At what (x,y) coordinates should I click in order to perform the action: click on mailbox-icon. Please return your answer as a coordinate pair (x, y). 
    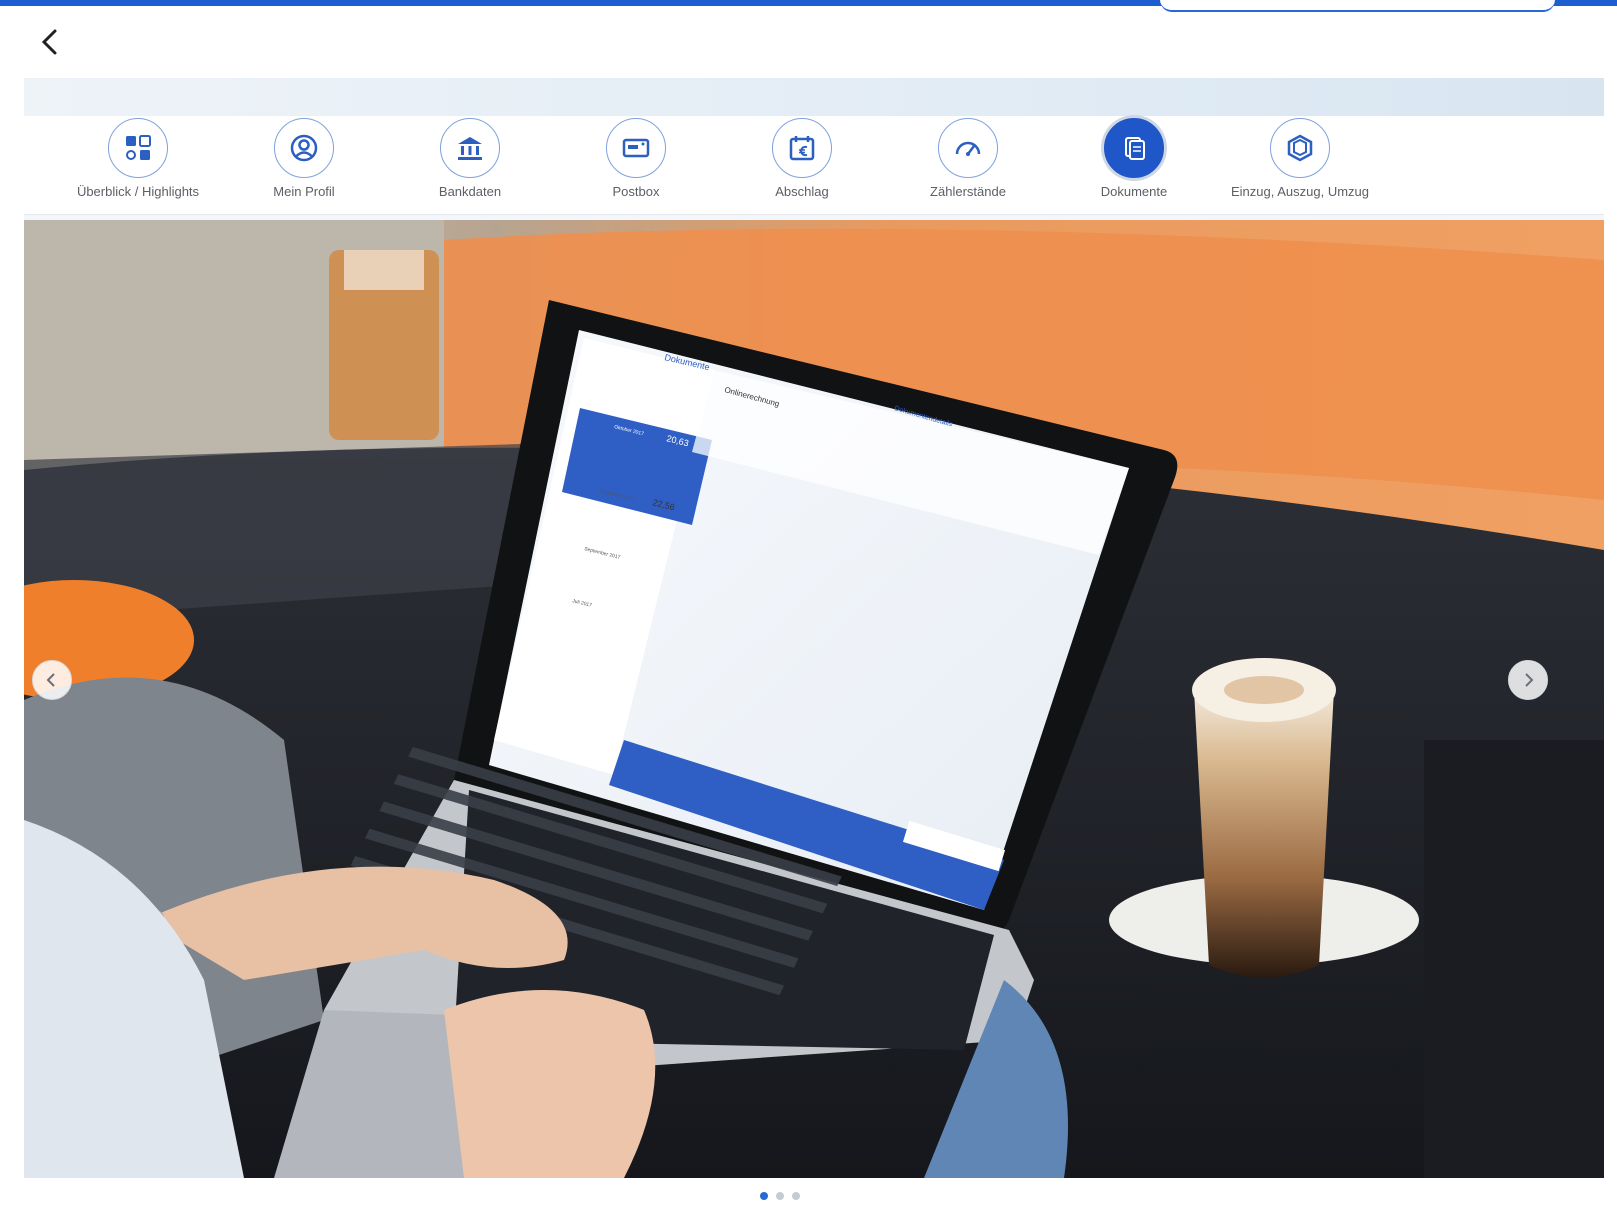
    Looking at the image, I should click on (636, 148).